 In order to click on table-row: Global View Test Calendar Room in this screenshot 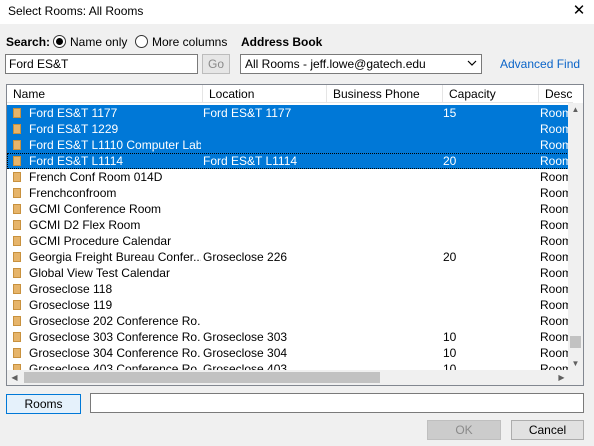, I will do `click(288, 273)`.